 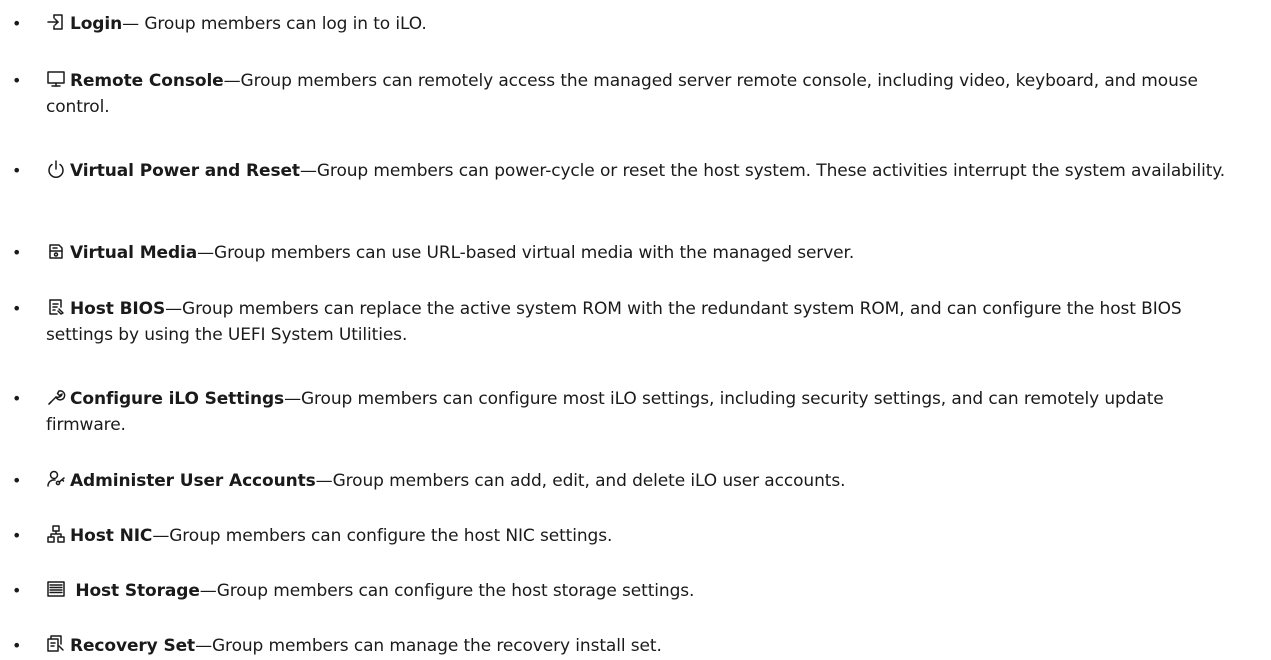 I want to click on item-term: Recovery Set, so click(x=133, y=646).